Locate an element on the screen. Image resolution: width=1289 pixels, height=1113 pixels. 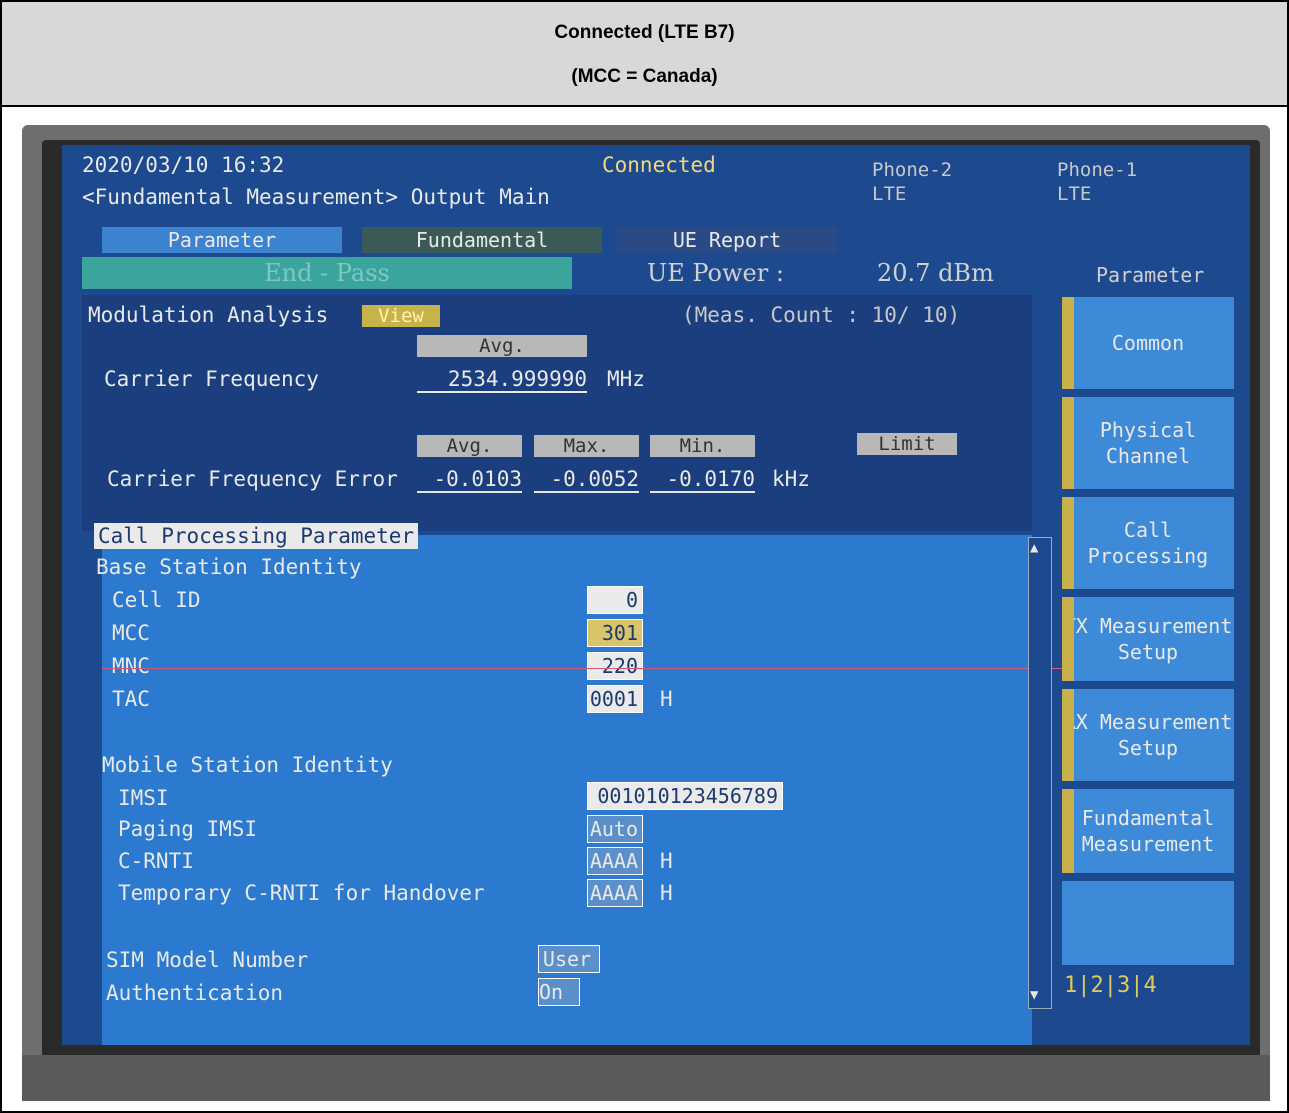
cell-id-field: 0 is located at coordinates (615, 600).